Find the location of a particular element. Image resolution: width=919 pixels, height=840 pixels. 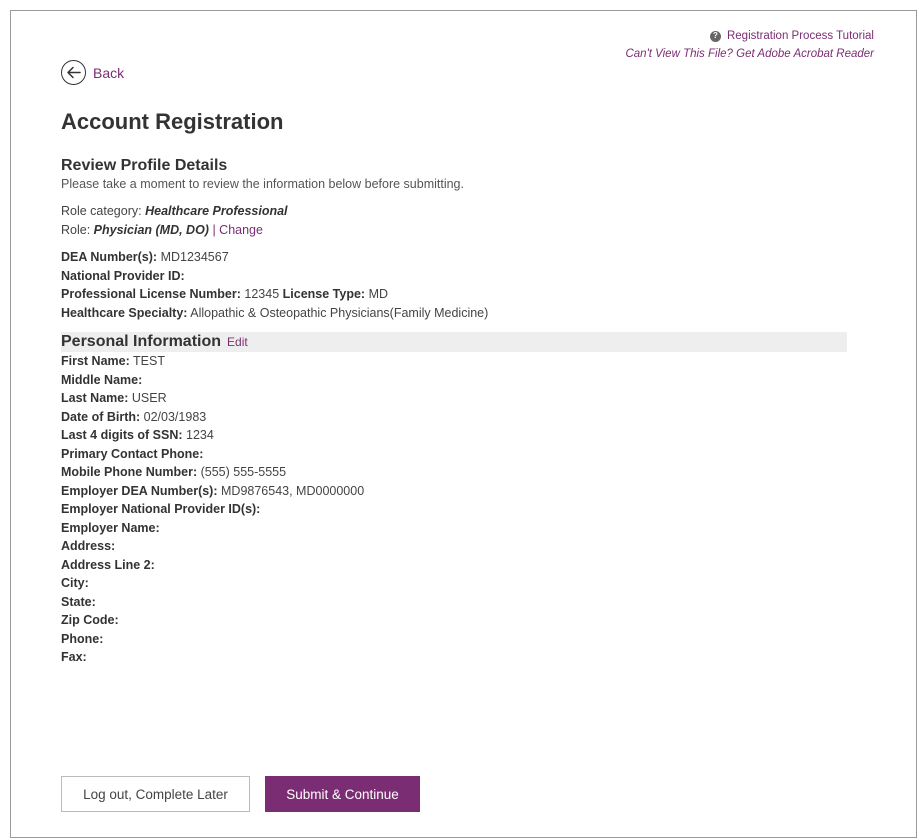

field-row: Fax: is located at coordinates (454, 657).